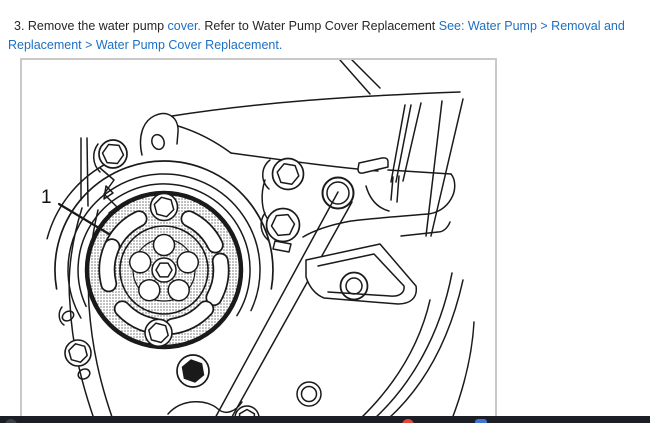  What do you see at coordinates (408, 421) in the screenshot?
I see `taskbar-app-icon-red` at bounding box center [408, 421].